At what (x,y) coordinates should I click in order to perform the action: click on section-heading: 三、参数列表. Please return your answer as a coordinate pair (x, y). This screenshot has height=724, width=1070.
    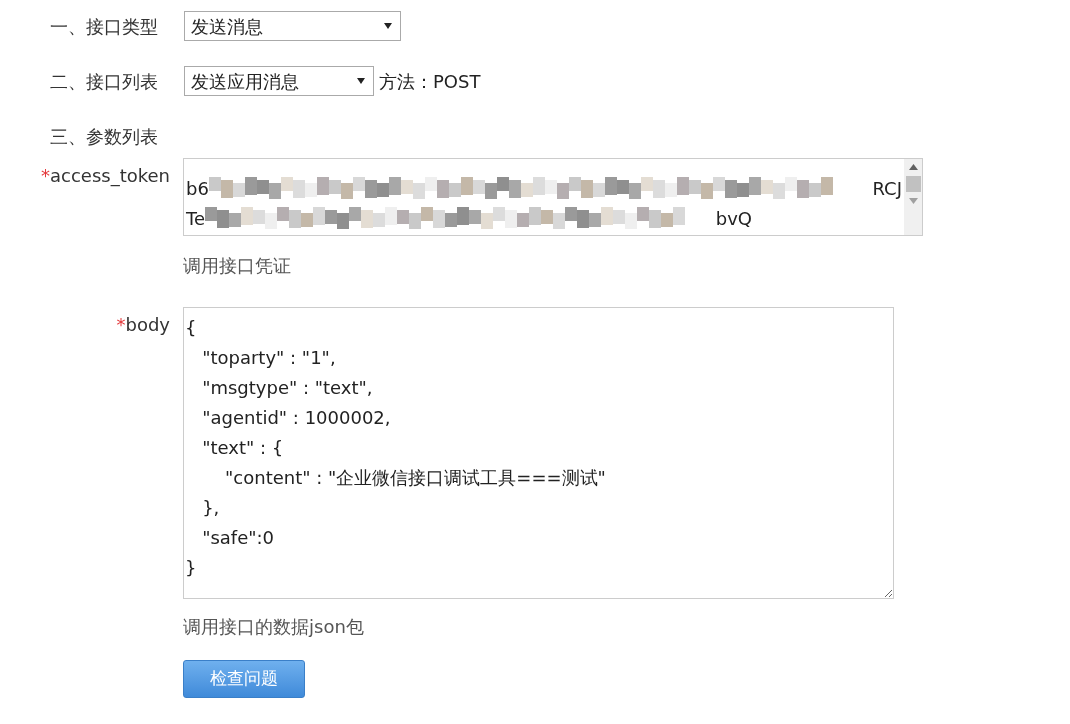
    Looking at the image, I should click on (104, 137).